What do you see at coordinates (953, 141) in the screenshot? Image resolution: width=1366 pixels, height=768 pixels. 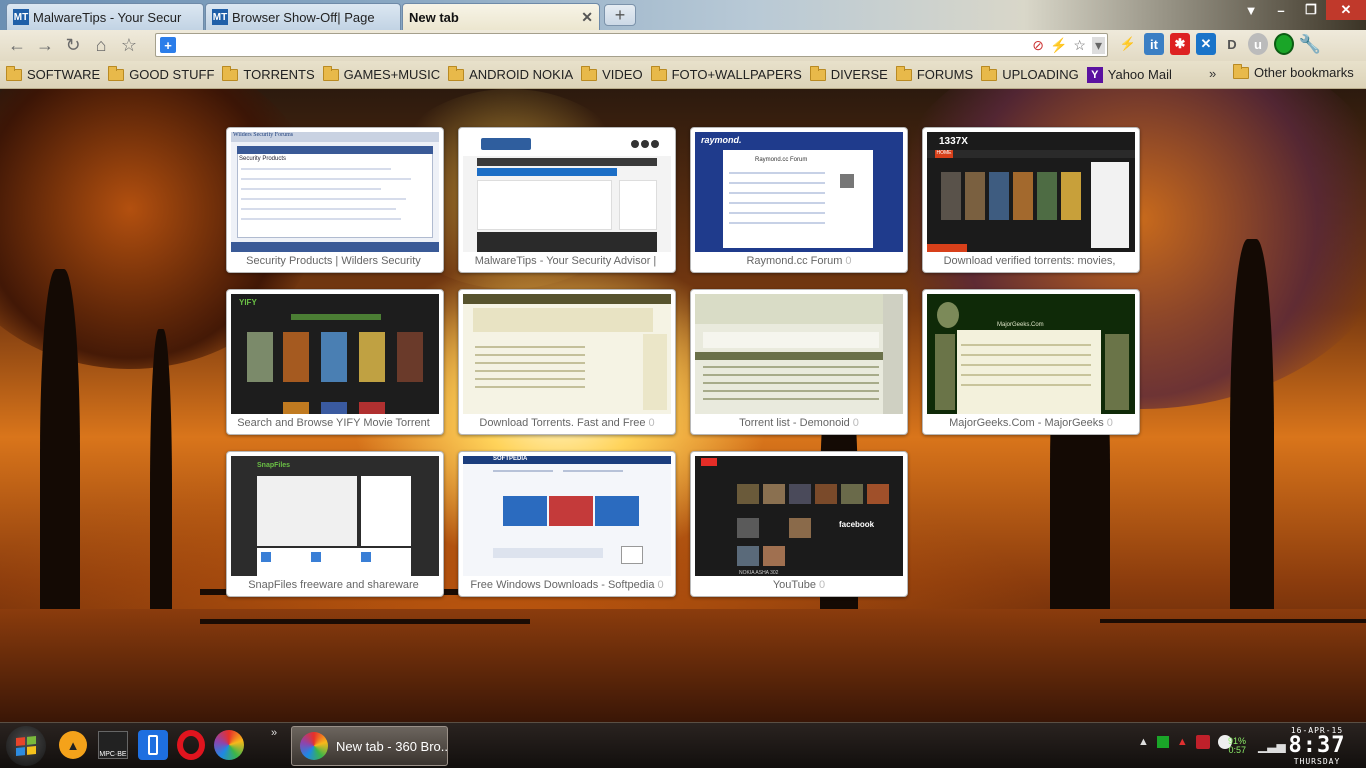 I see `1337x-logo: 1337X` at bounding box center [953, 141].